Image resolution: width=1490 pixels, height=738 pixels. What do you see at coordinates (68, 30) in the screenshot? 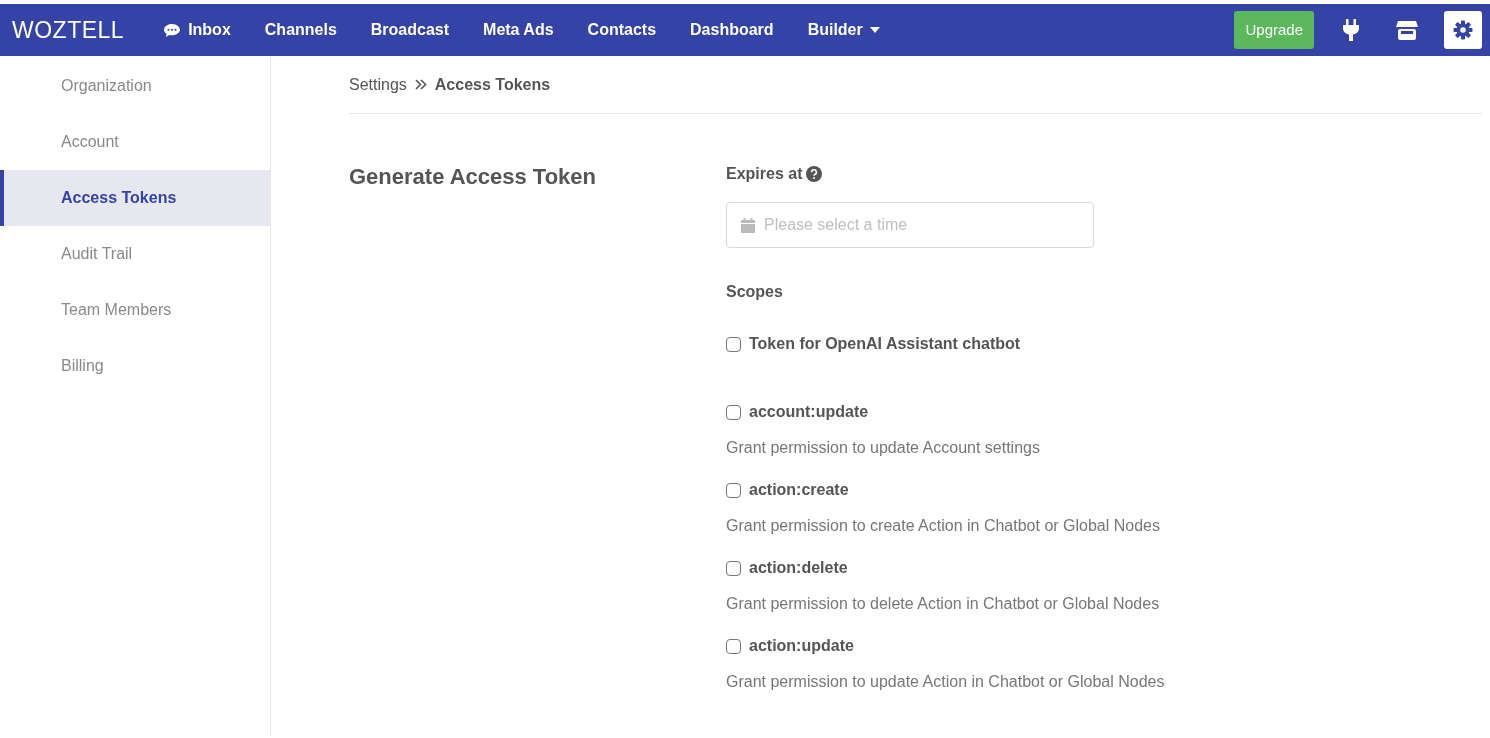
I see `logo: WOZTELL` at bounding box center [68, 30].